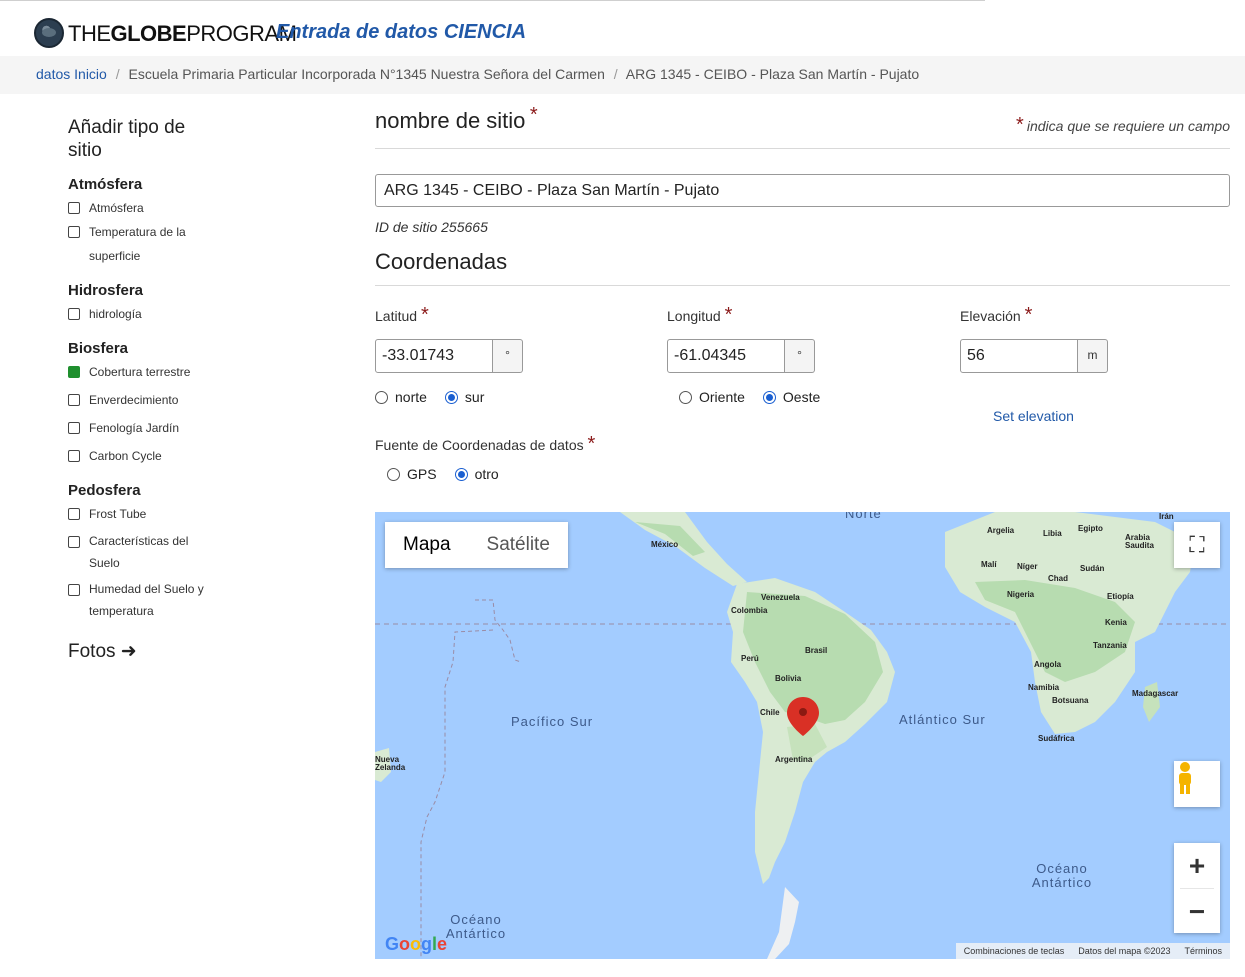 The image size is (1245, 977). Describe the element at coordinates (127, 139) in the screenshot. I see `sidebar-title: Añadir tipo de sitio` at that location.